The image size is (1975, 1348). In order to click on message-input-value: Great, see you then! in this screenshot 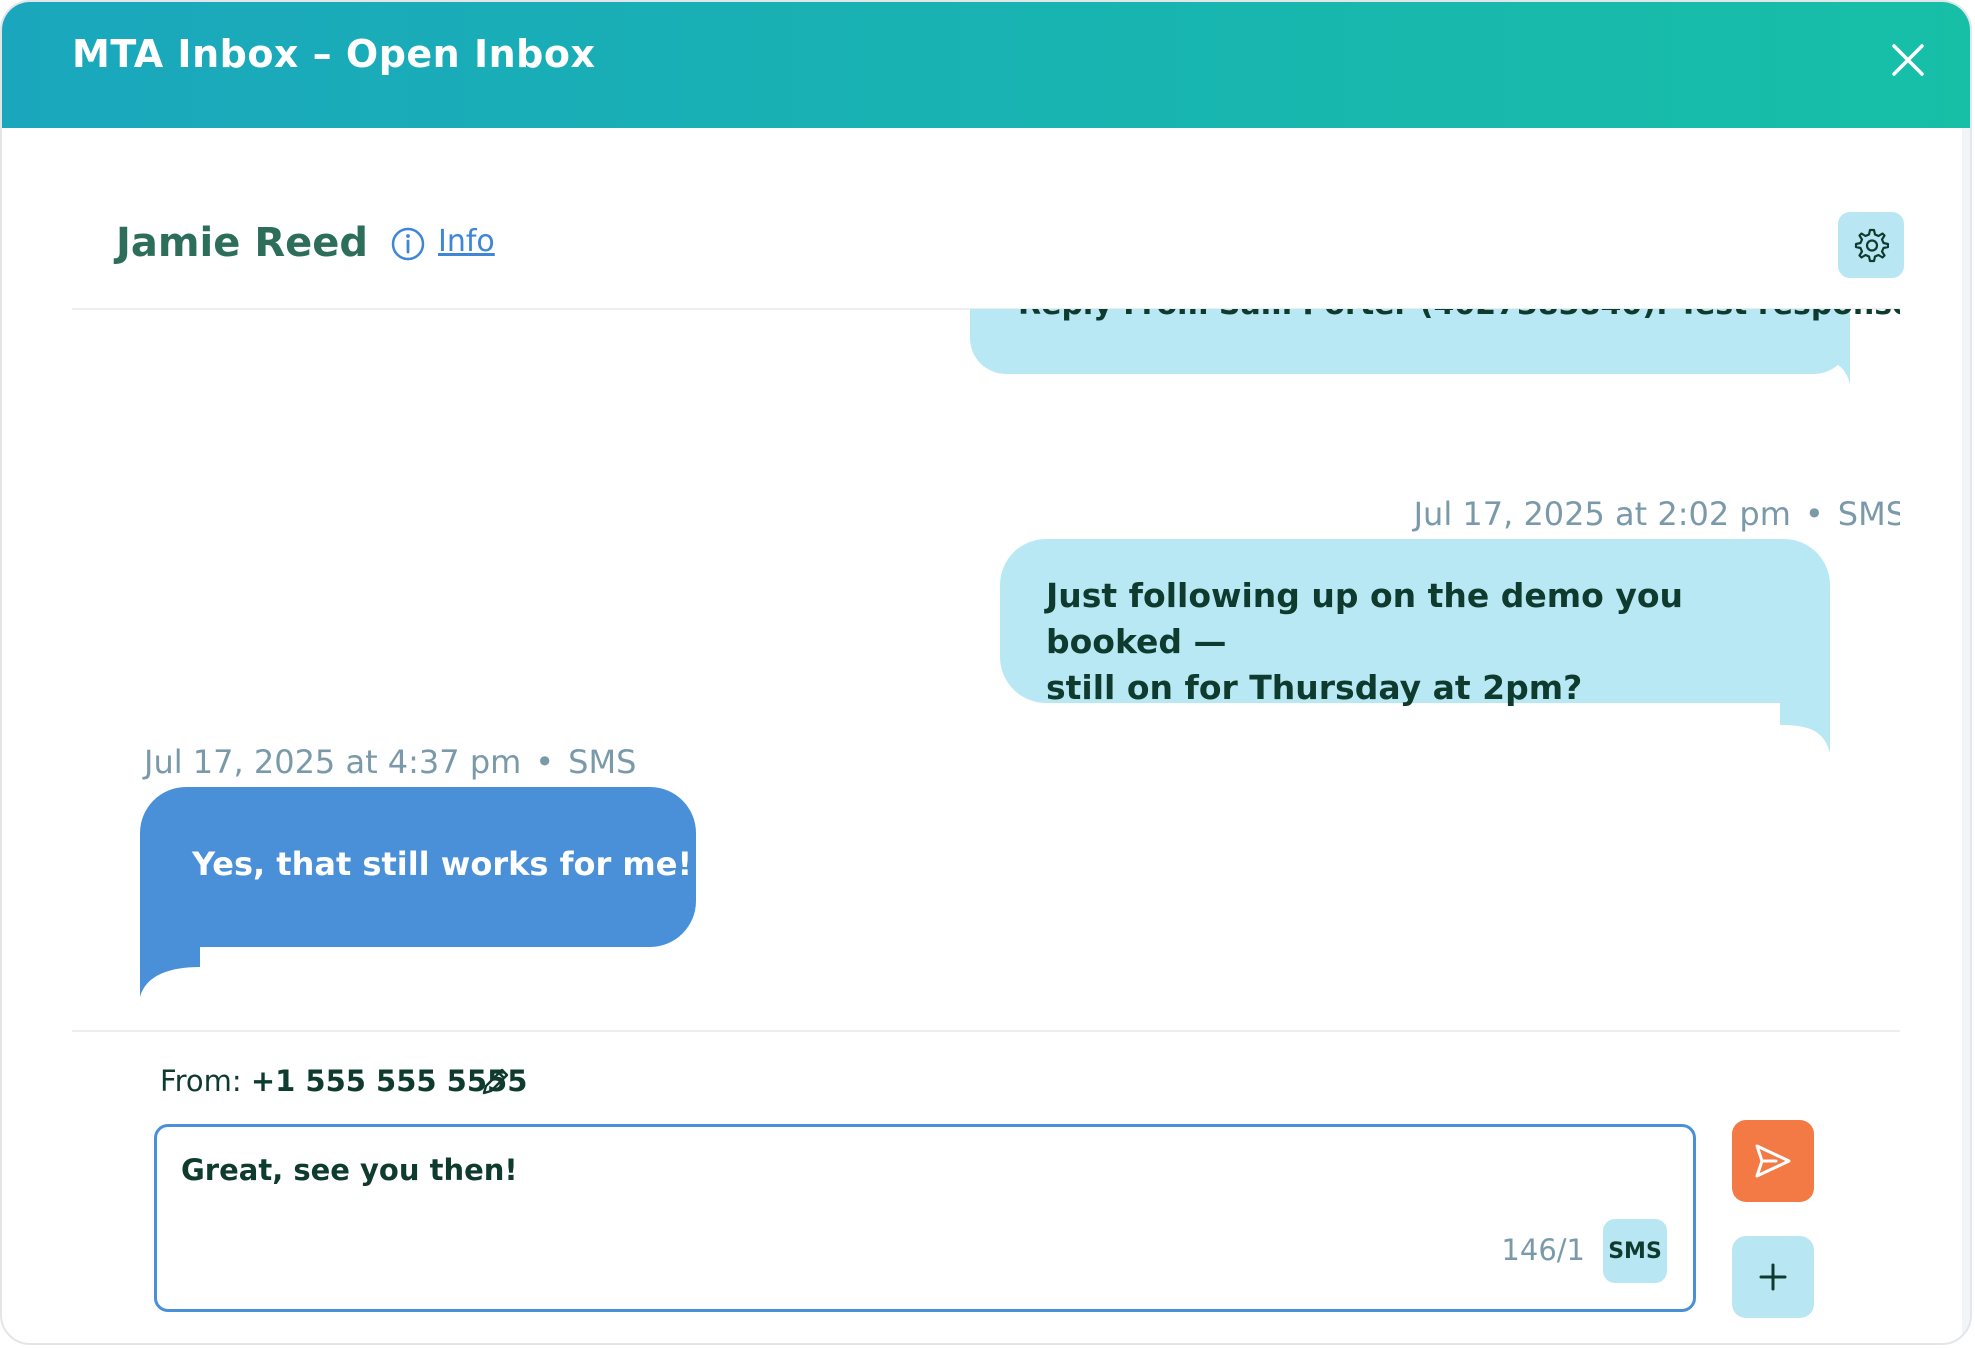, I will do `click(349, 1170)`.